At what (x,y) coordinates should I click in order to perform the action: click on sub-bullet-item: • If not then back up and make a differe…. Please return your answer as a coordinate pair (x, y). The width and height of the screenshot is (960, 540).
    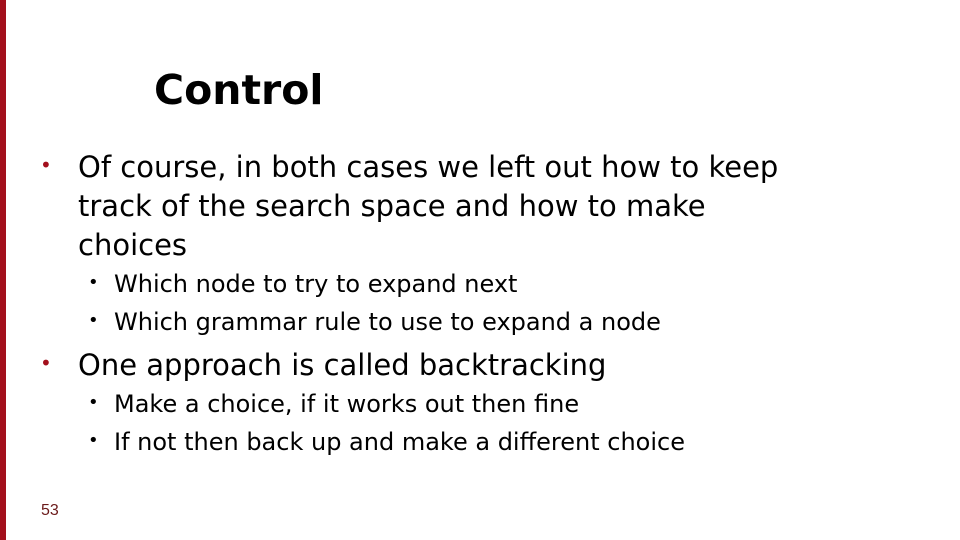
    Looking at the image, I should click on (420, 442).